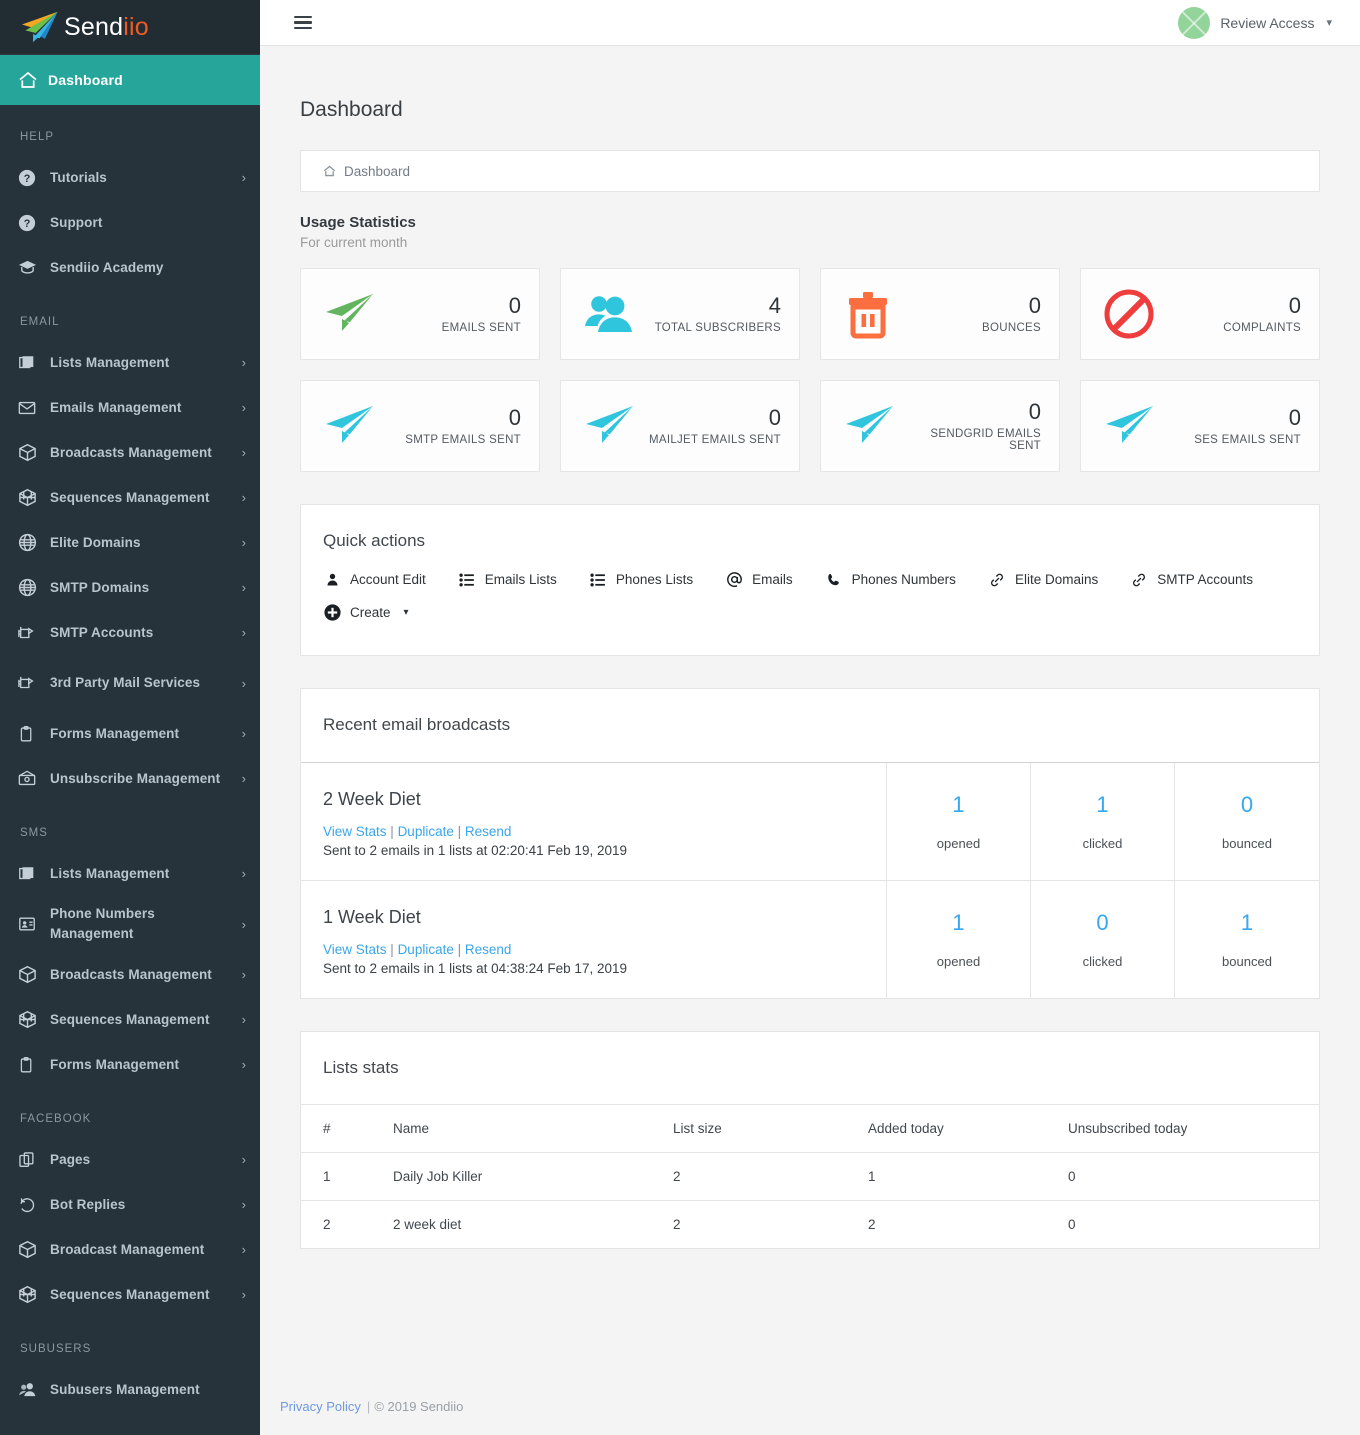 Image resolution: width=1360 pixels, height=1435 pixels. I want to click on stat-label: MAILJET EMAILS SENT, so click(714, 440).